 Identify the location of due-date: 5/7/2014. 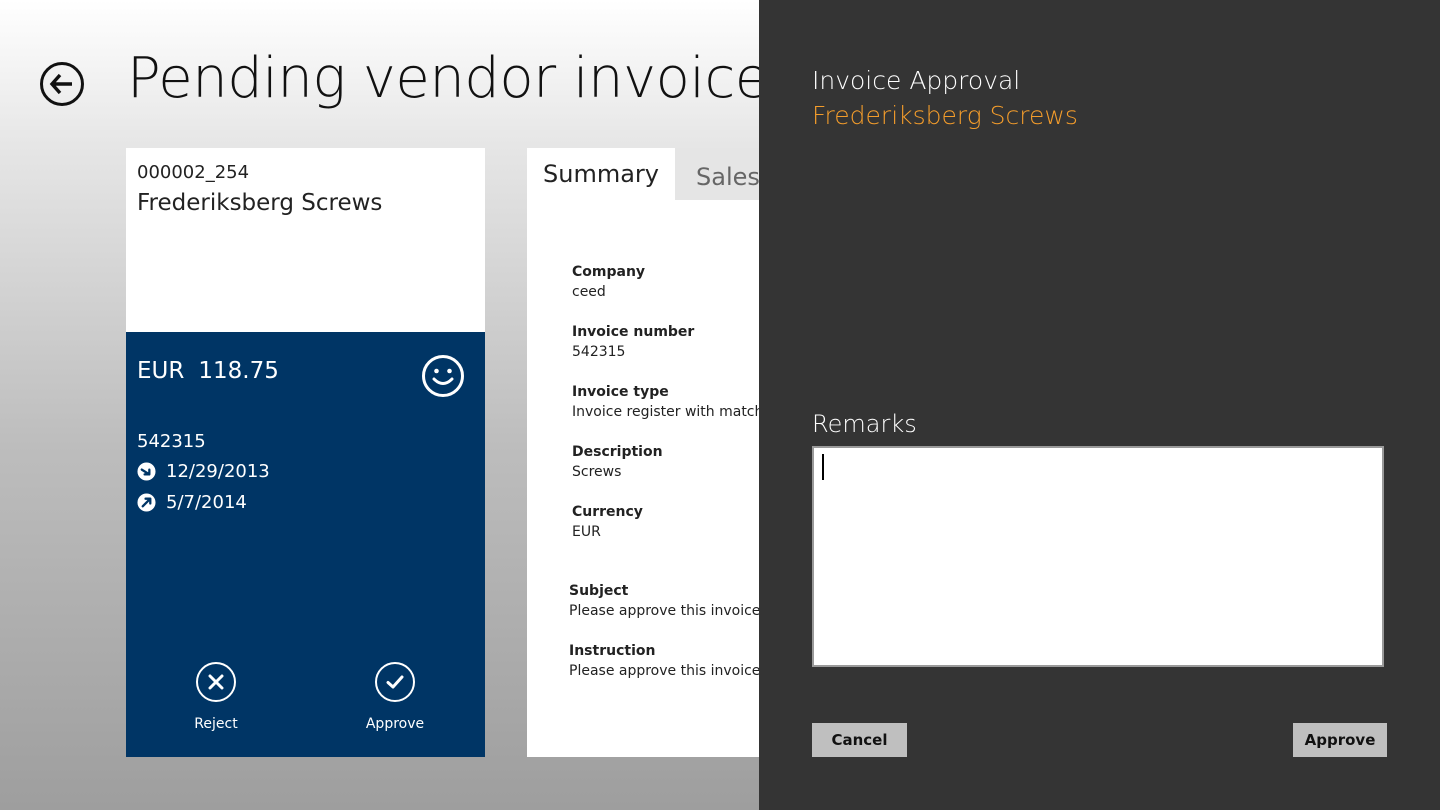
(206, 502).